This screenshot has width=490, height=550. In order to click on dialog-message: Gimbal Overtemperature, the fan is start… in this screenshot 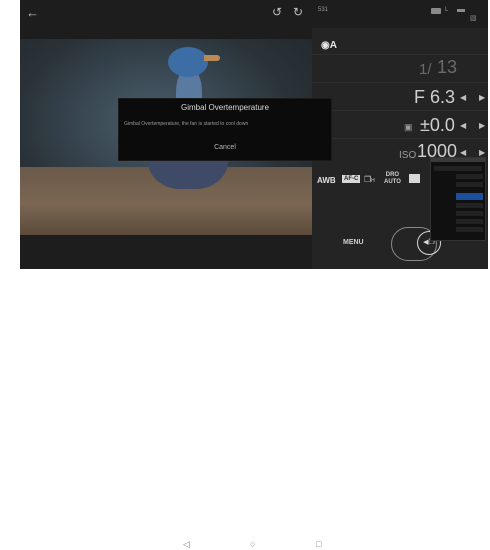, I will do `click(186, 124)`.